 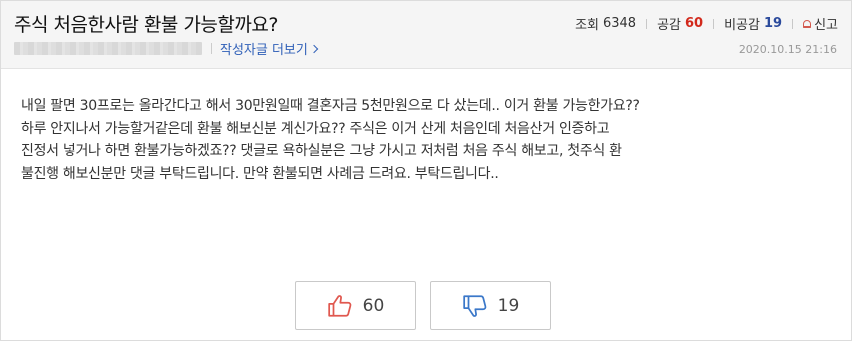 I want to click on chevron-right-icon, so click(x=314, y=48).